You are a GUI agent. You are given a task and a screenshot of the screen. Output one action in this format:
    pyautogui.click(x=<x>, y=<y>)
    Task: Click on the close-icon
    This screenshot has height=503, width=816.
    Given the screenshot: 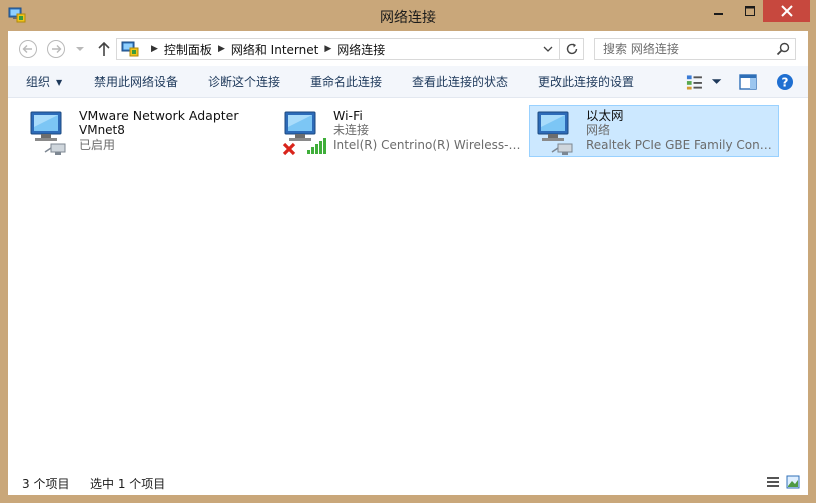 What is the action you would take?
    pyautogui.click(x=786, y=11)
    